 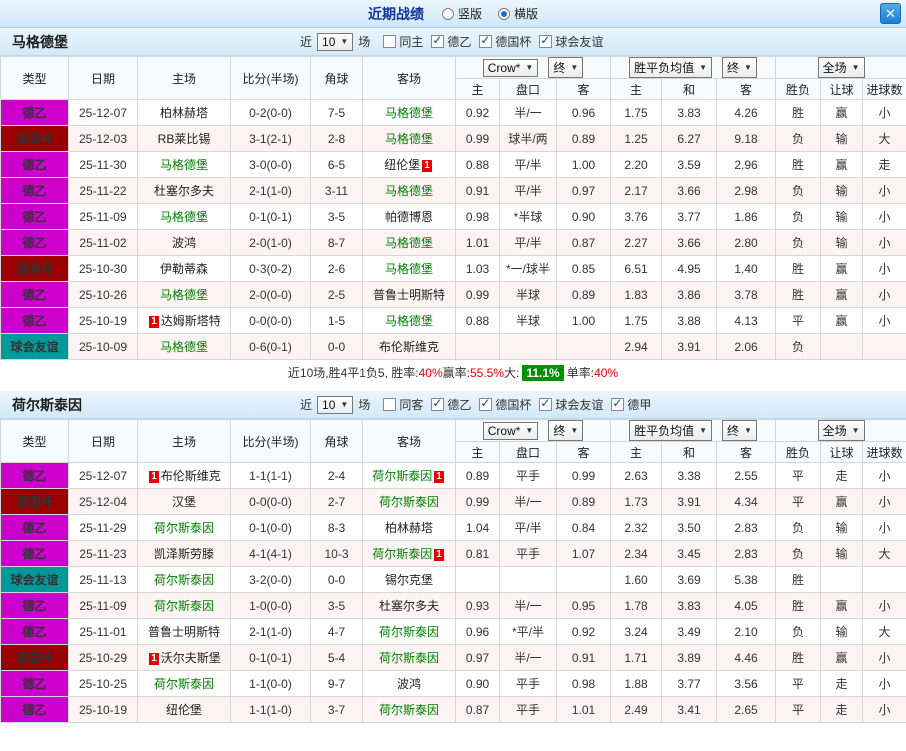 I want to click on result-cell: 胜, so click(x=798, y=268).